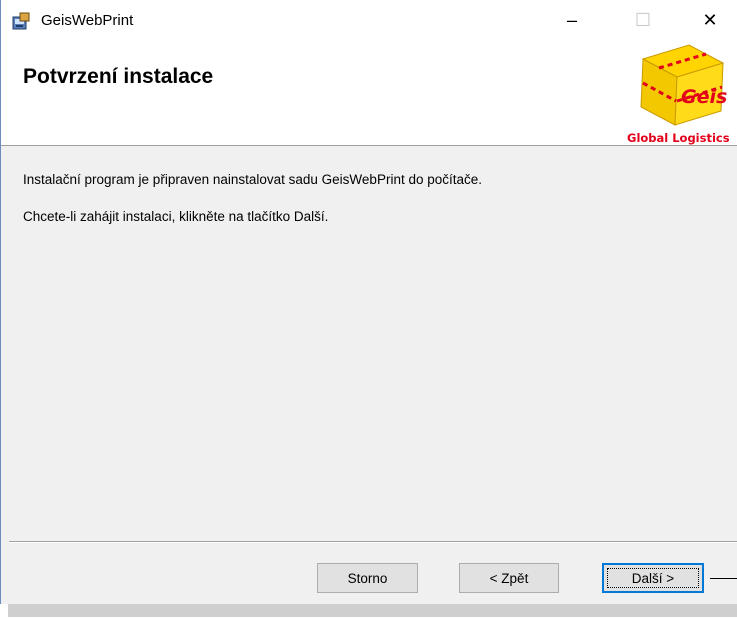 The height and width of the screenshot is (619, 737). I want to click on footer-divider, so click(373, 542).